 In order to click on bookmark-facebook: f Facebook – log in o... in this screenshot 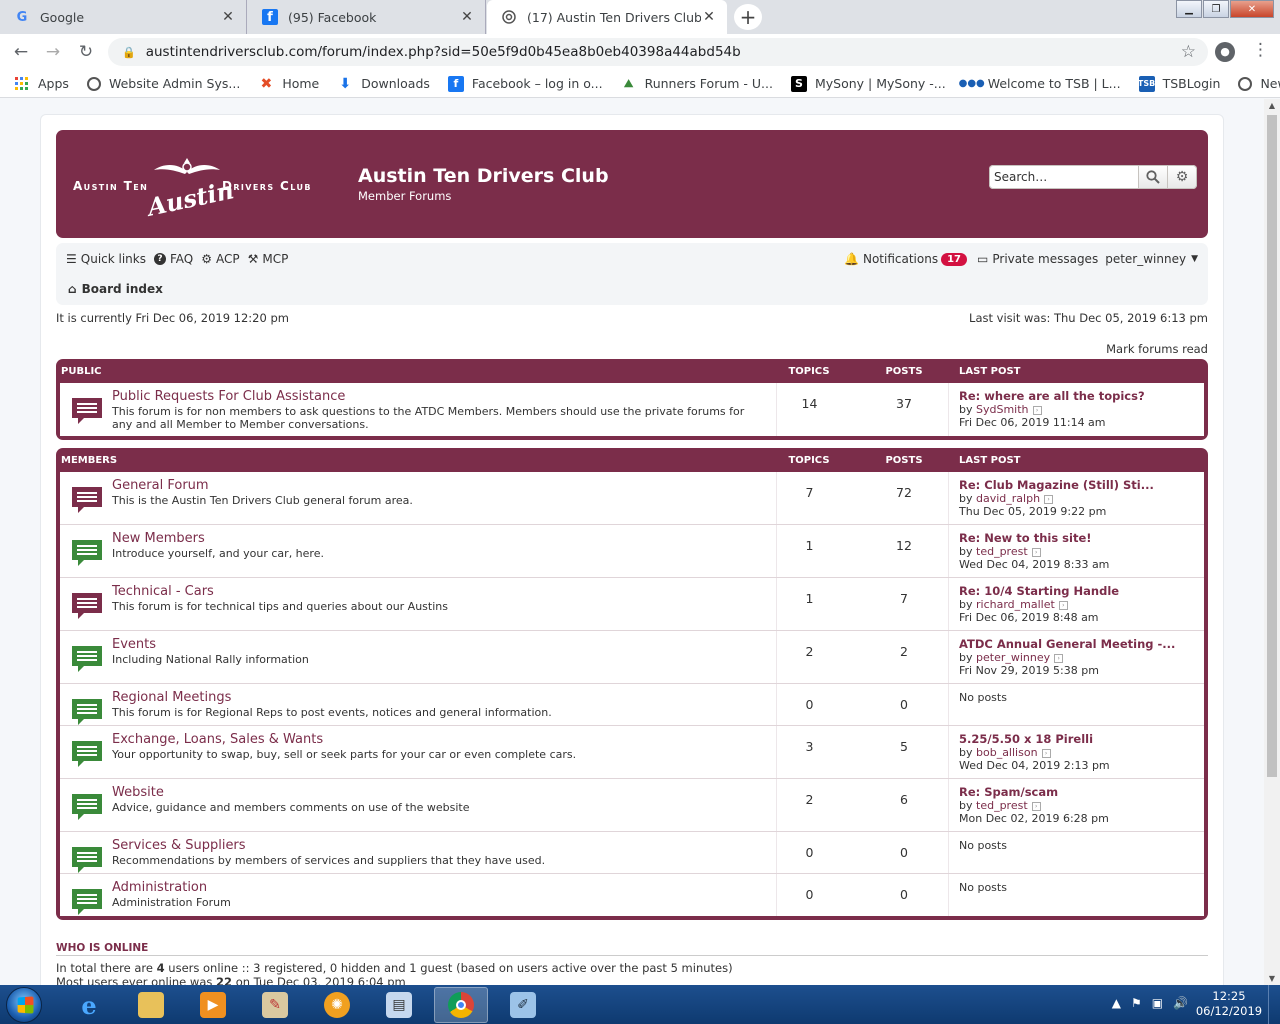, I will do `click(525, 83)`.